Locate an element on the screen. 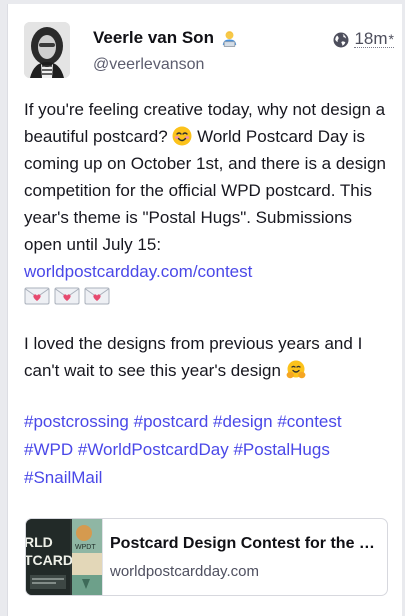 The height and width of the screenshot is (616, 405). status-timestamp: 18m* is located at coordinates (374, 39).